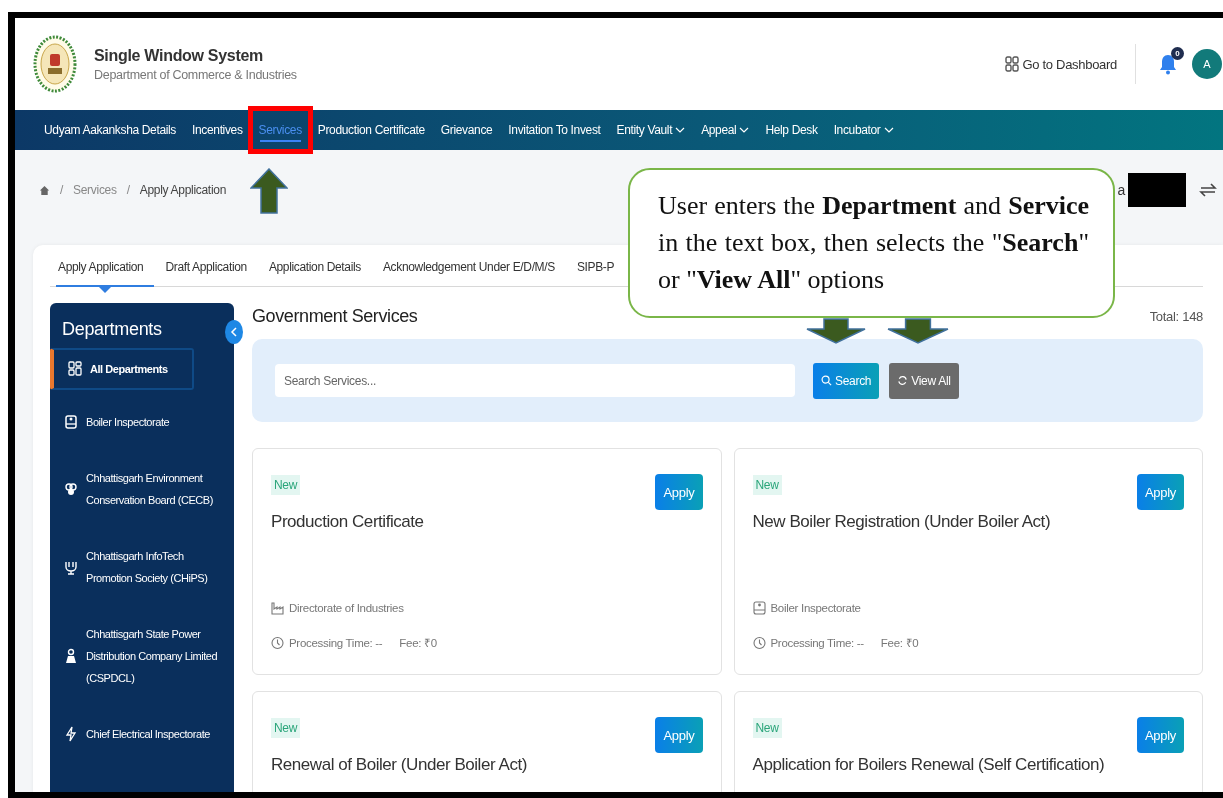 The width and height of the screenshot is (1223, 798). Describe the element at coordinates (128, 422) in the screenshot. I see `department-label: Boiler Inspectorate` at that location.